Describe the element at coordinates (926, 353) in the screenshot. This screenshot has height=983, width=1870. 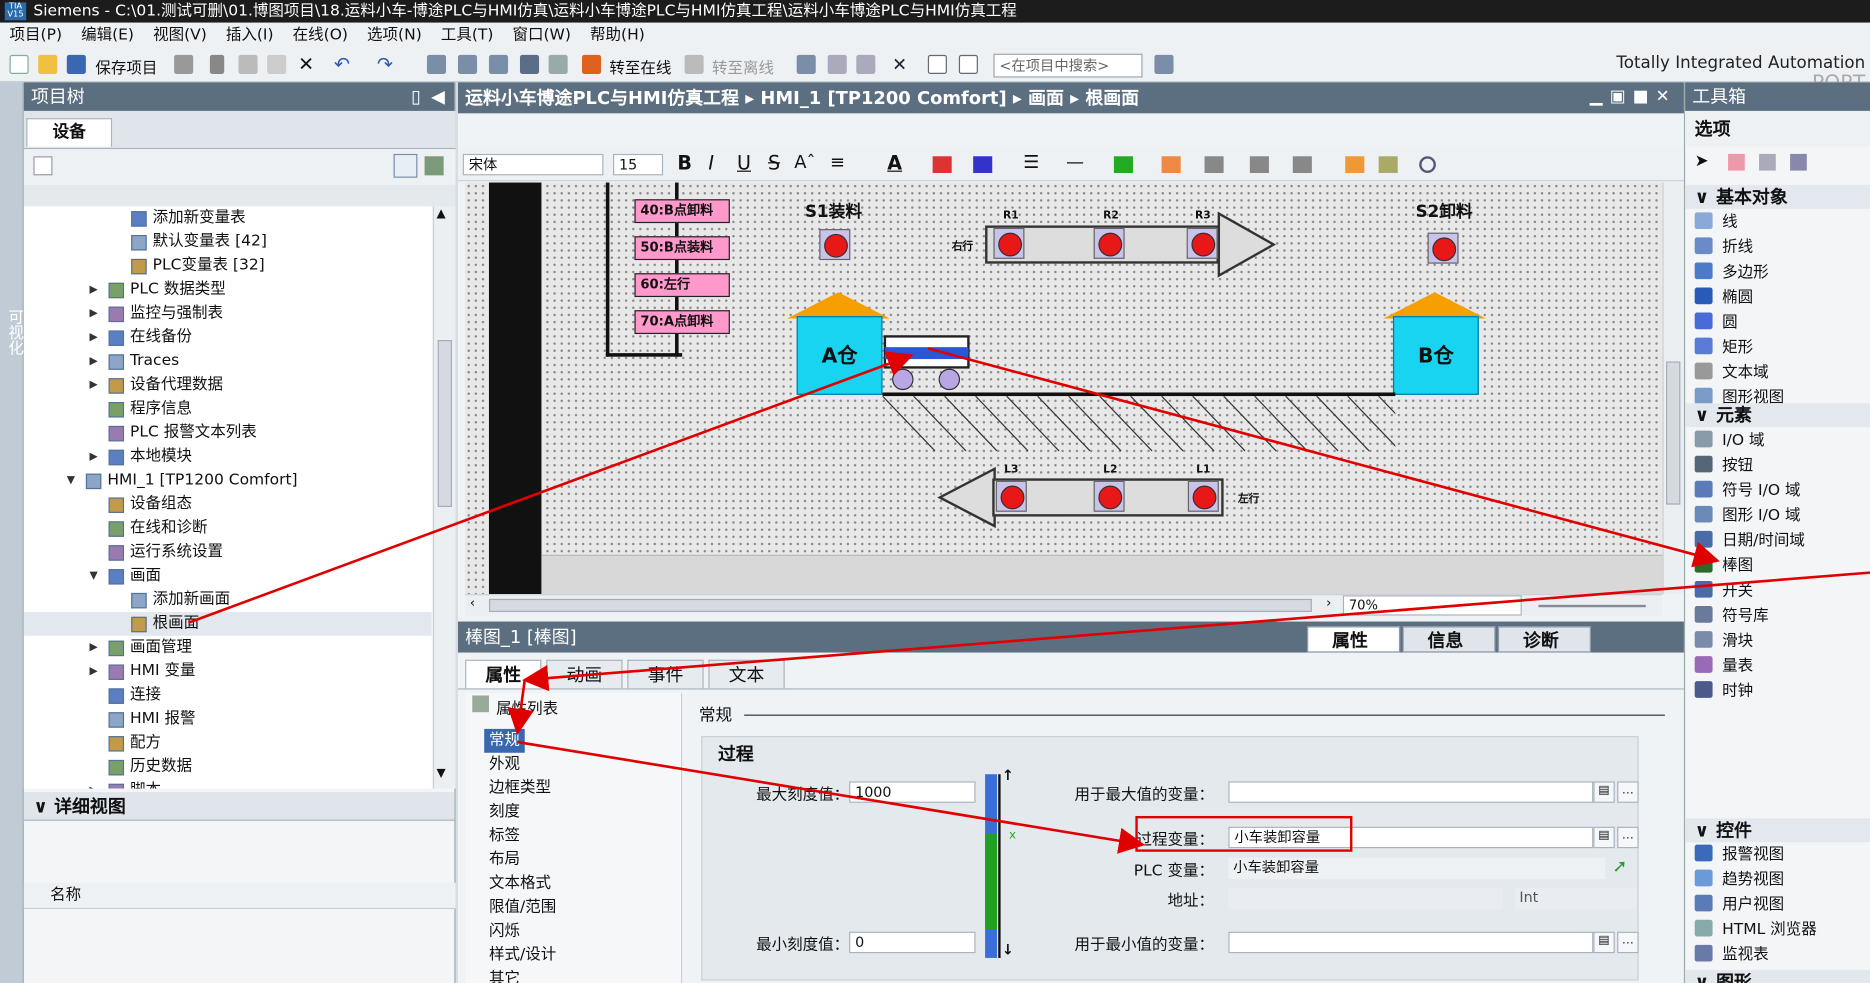
I see `cart-bar-graph` at that location.